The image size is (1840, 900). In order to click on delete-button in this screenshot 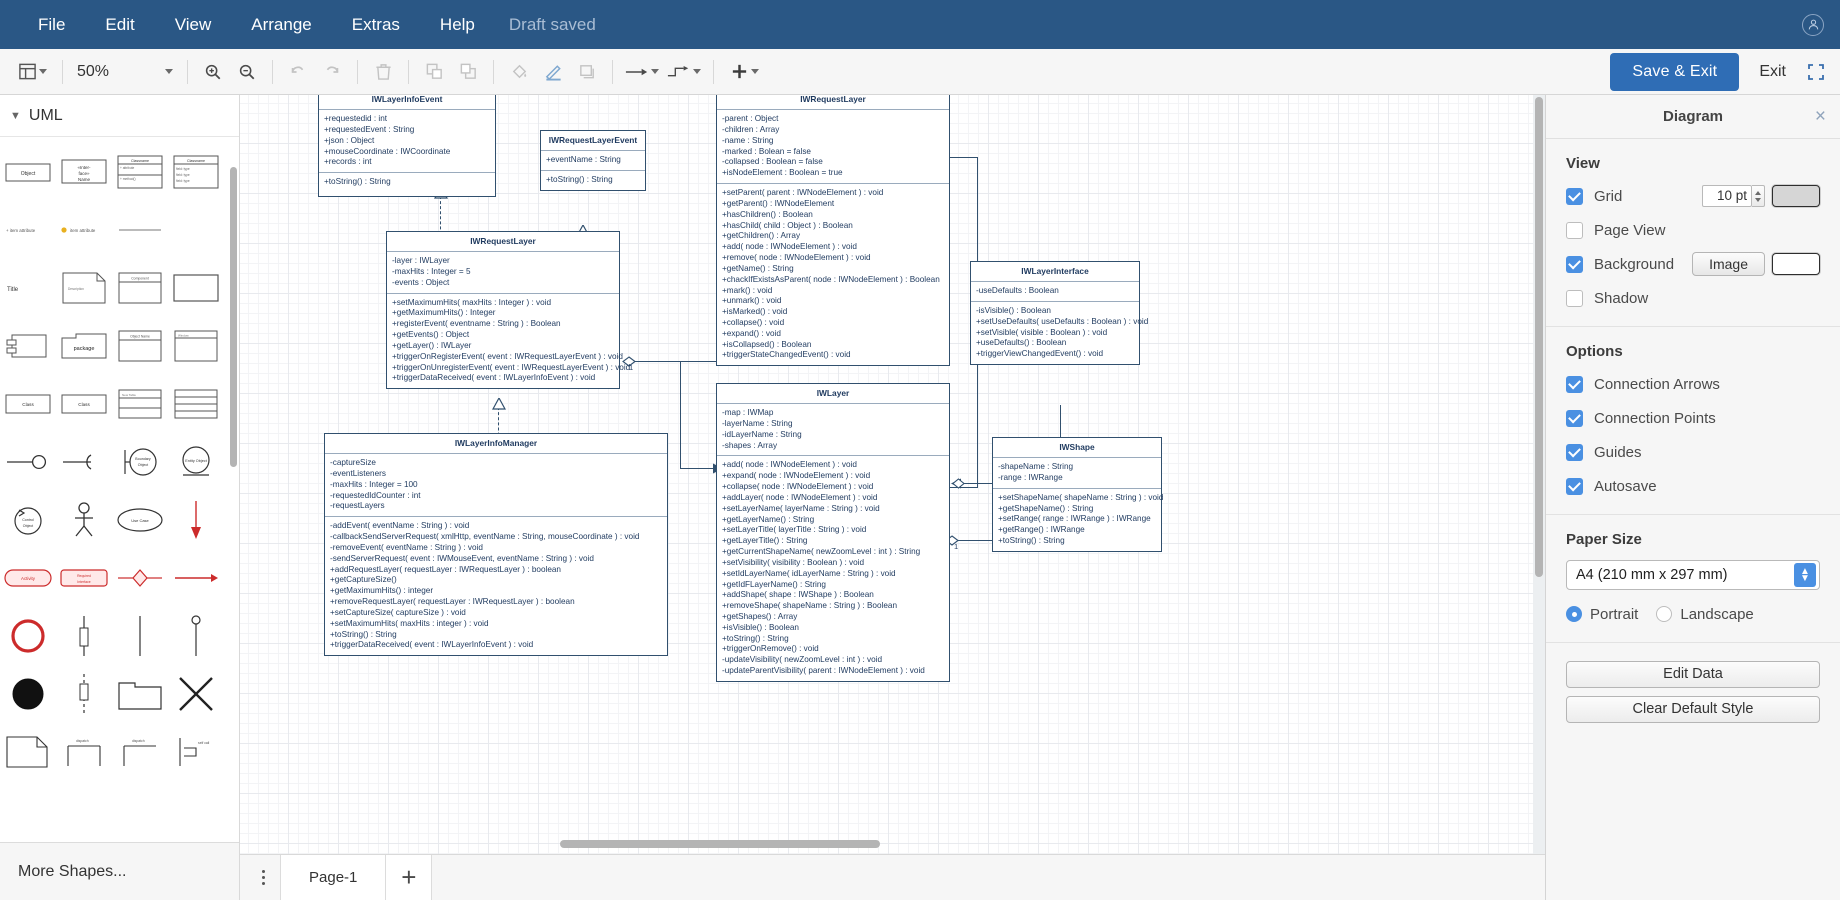, I will do `click(383, 72)`.